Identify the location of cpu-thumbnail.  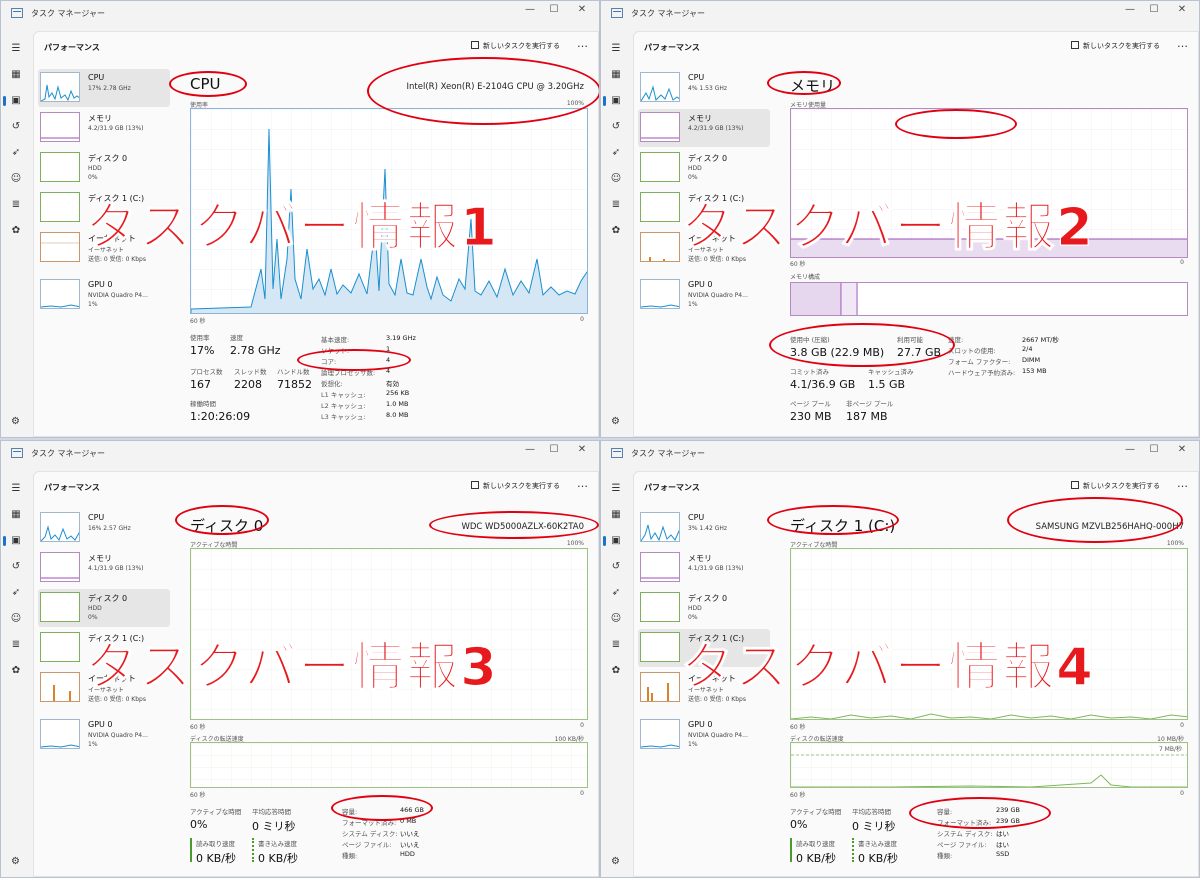
(660, 527).